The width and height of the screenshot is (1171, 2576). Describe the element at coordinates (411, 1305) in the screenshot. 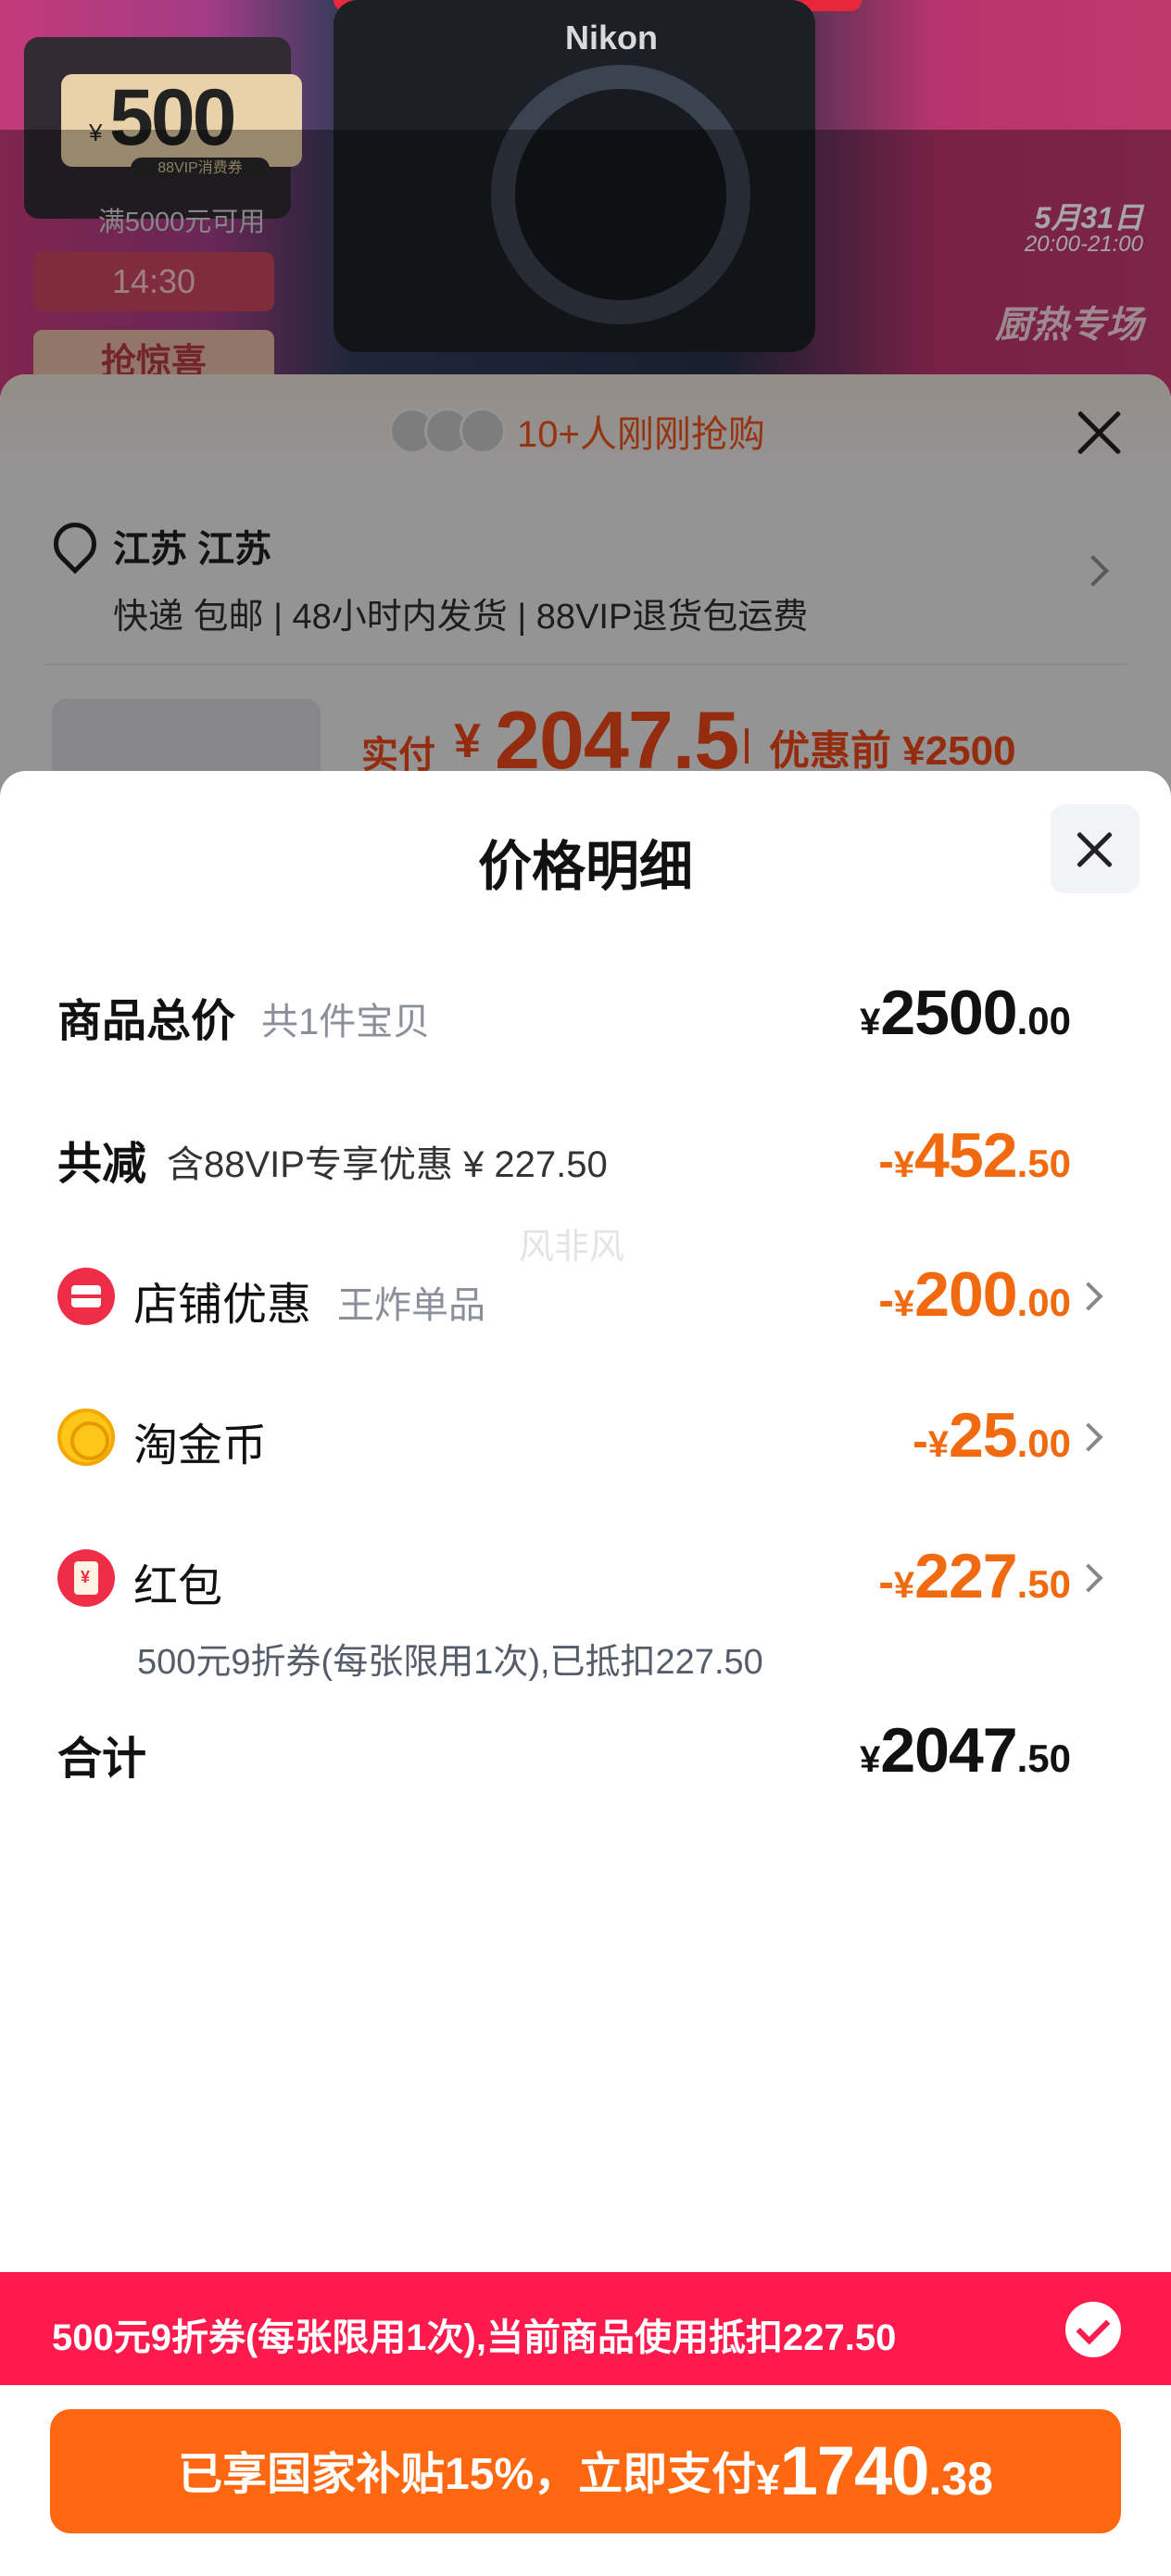

I see `shop-discount-note: 王炸单品` at that location.